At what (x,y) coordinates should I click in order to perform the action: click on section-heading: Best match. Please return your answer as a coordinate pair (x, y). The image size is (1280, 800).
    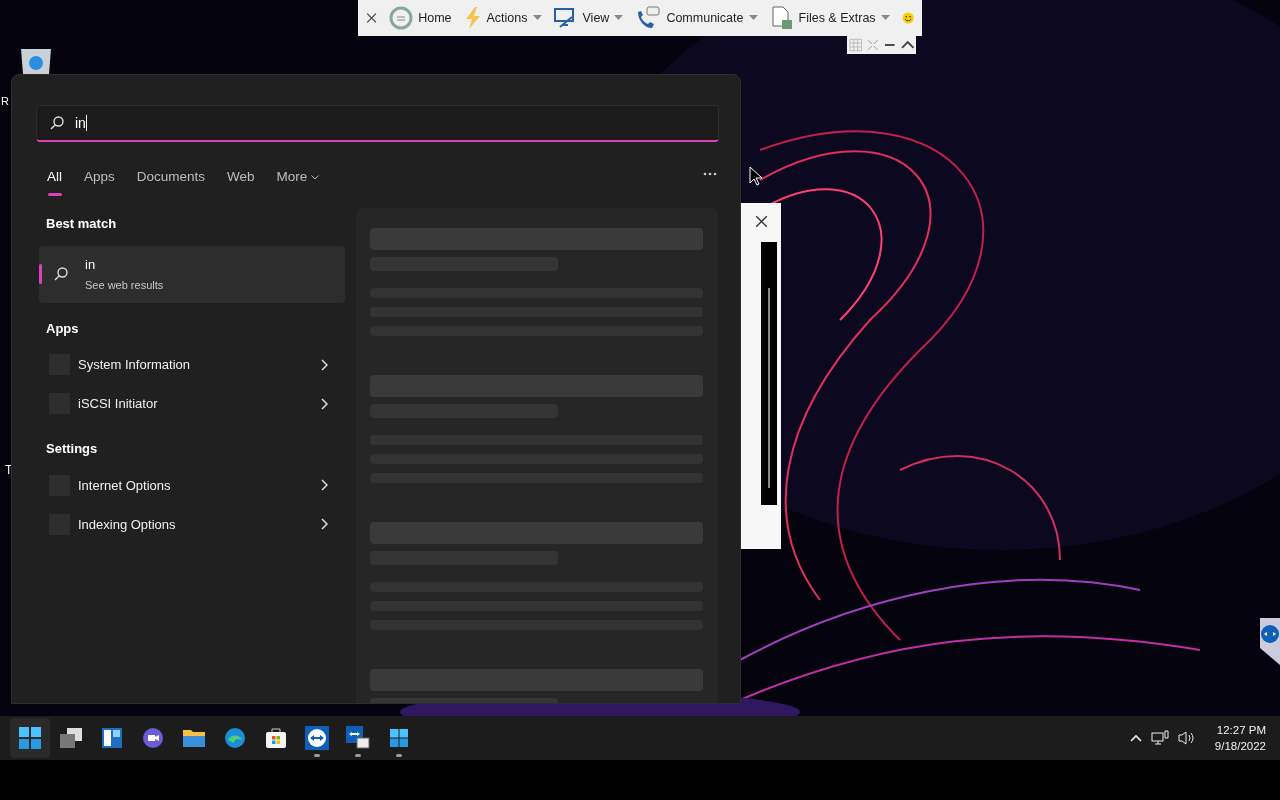
    Looking at the image, I should click on (82, 224).